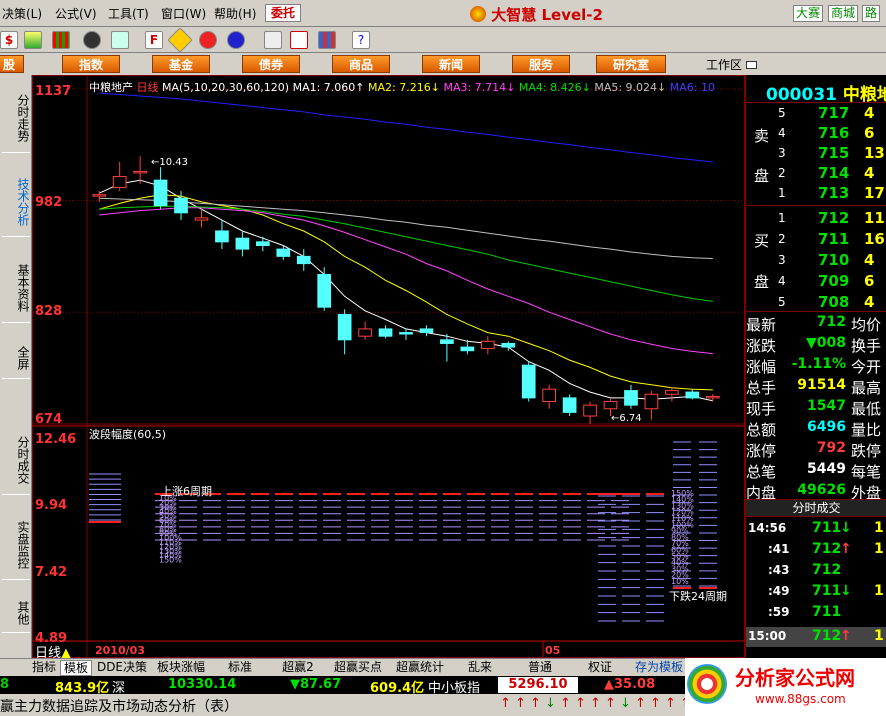 This screenshot has width=886, height=716. What do you see at coordinates (236, 40) in the screenshot?
I see `blue-ball-icon` at bounding box center [236, 40].